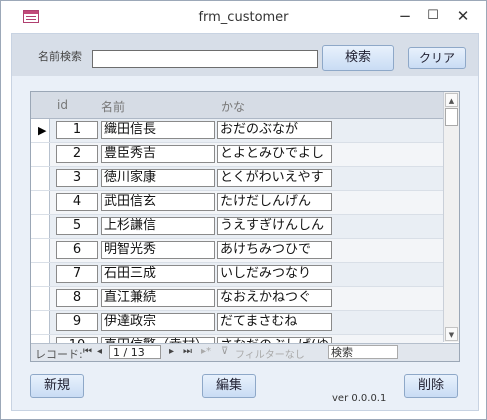  What do you see at coordinates (358, 58) in the screenshot?
I see `search-button: 検索` at bounding box center [358, 58].